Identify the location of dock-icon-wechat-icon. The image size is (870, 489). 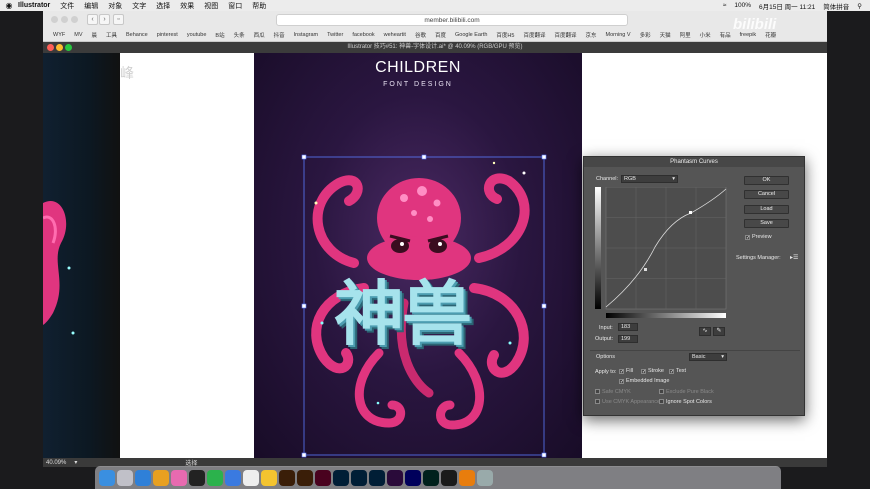
(215, 477).